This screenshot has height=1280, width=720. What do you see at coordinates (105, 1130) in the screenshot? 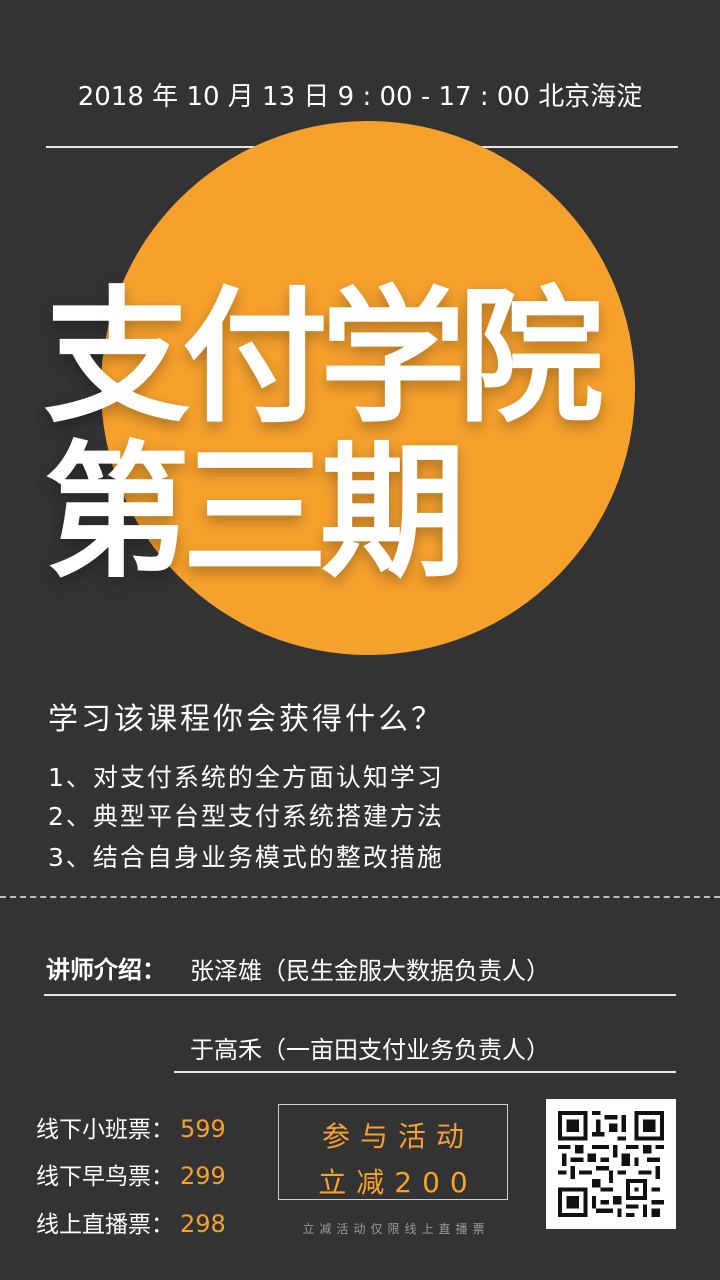
I see `ticket-label: 线下小班票：` at bounding box center [105, 1130].